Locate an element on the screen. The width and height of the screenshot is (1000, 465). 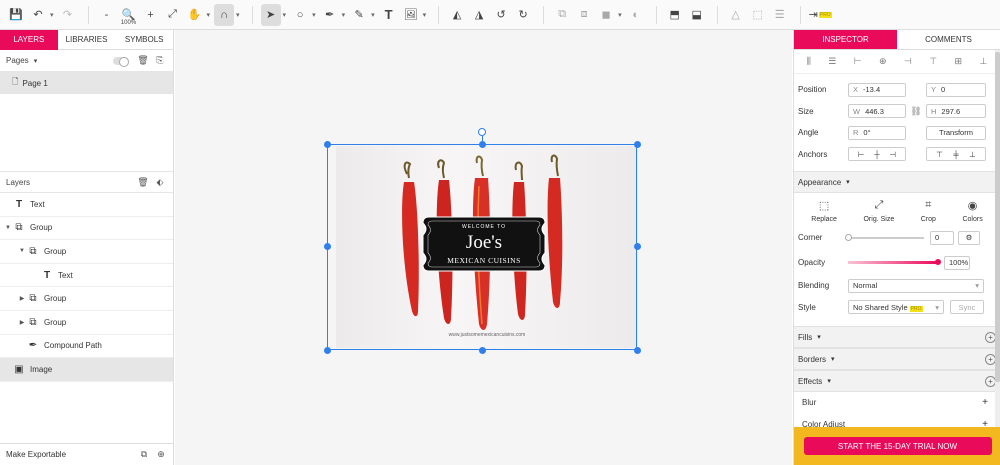
trash-icon: 🗑 is located at coordinates (143, 182).